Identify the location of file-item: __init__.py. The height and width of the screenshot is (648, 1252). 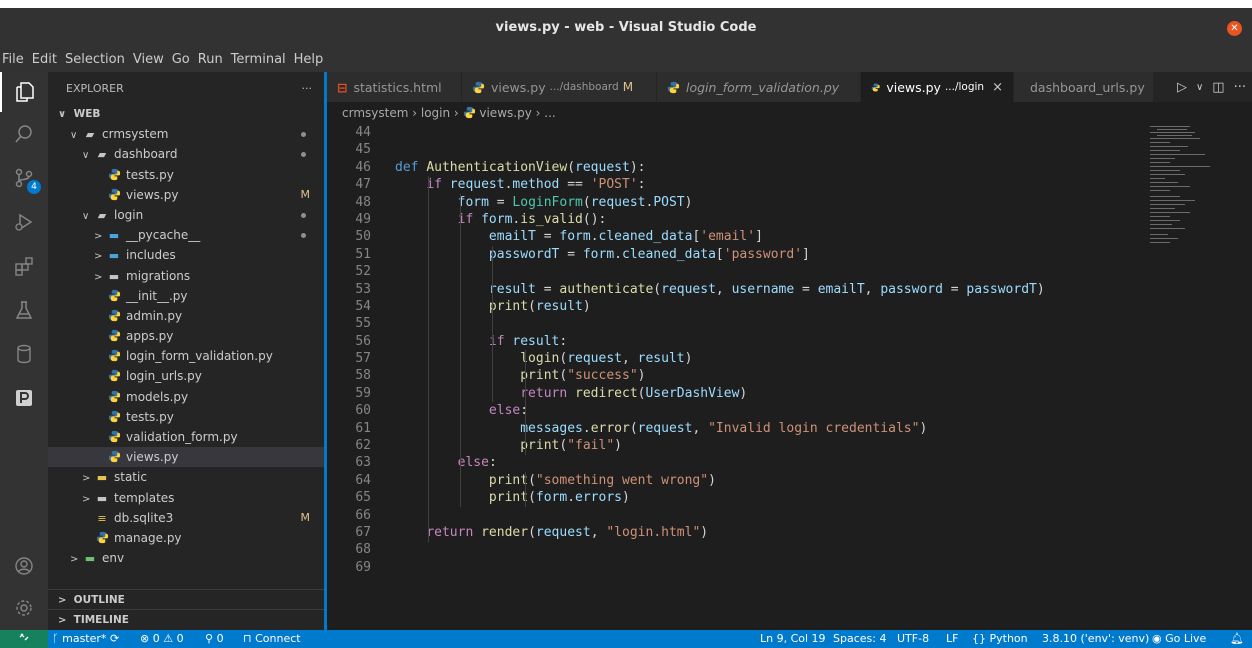
(187, 296).